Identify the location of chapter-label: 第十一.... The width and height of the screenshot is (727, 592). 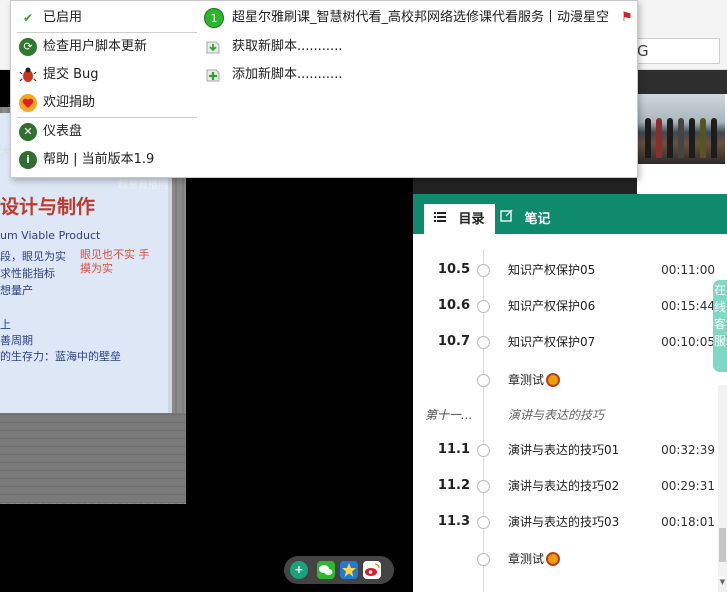
(449, 415).